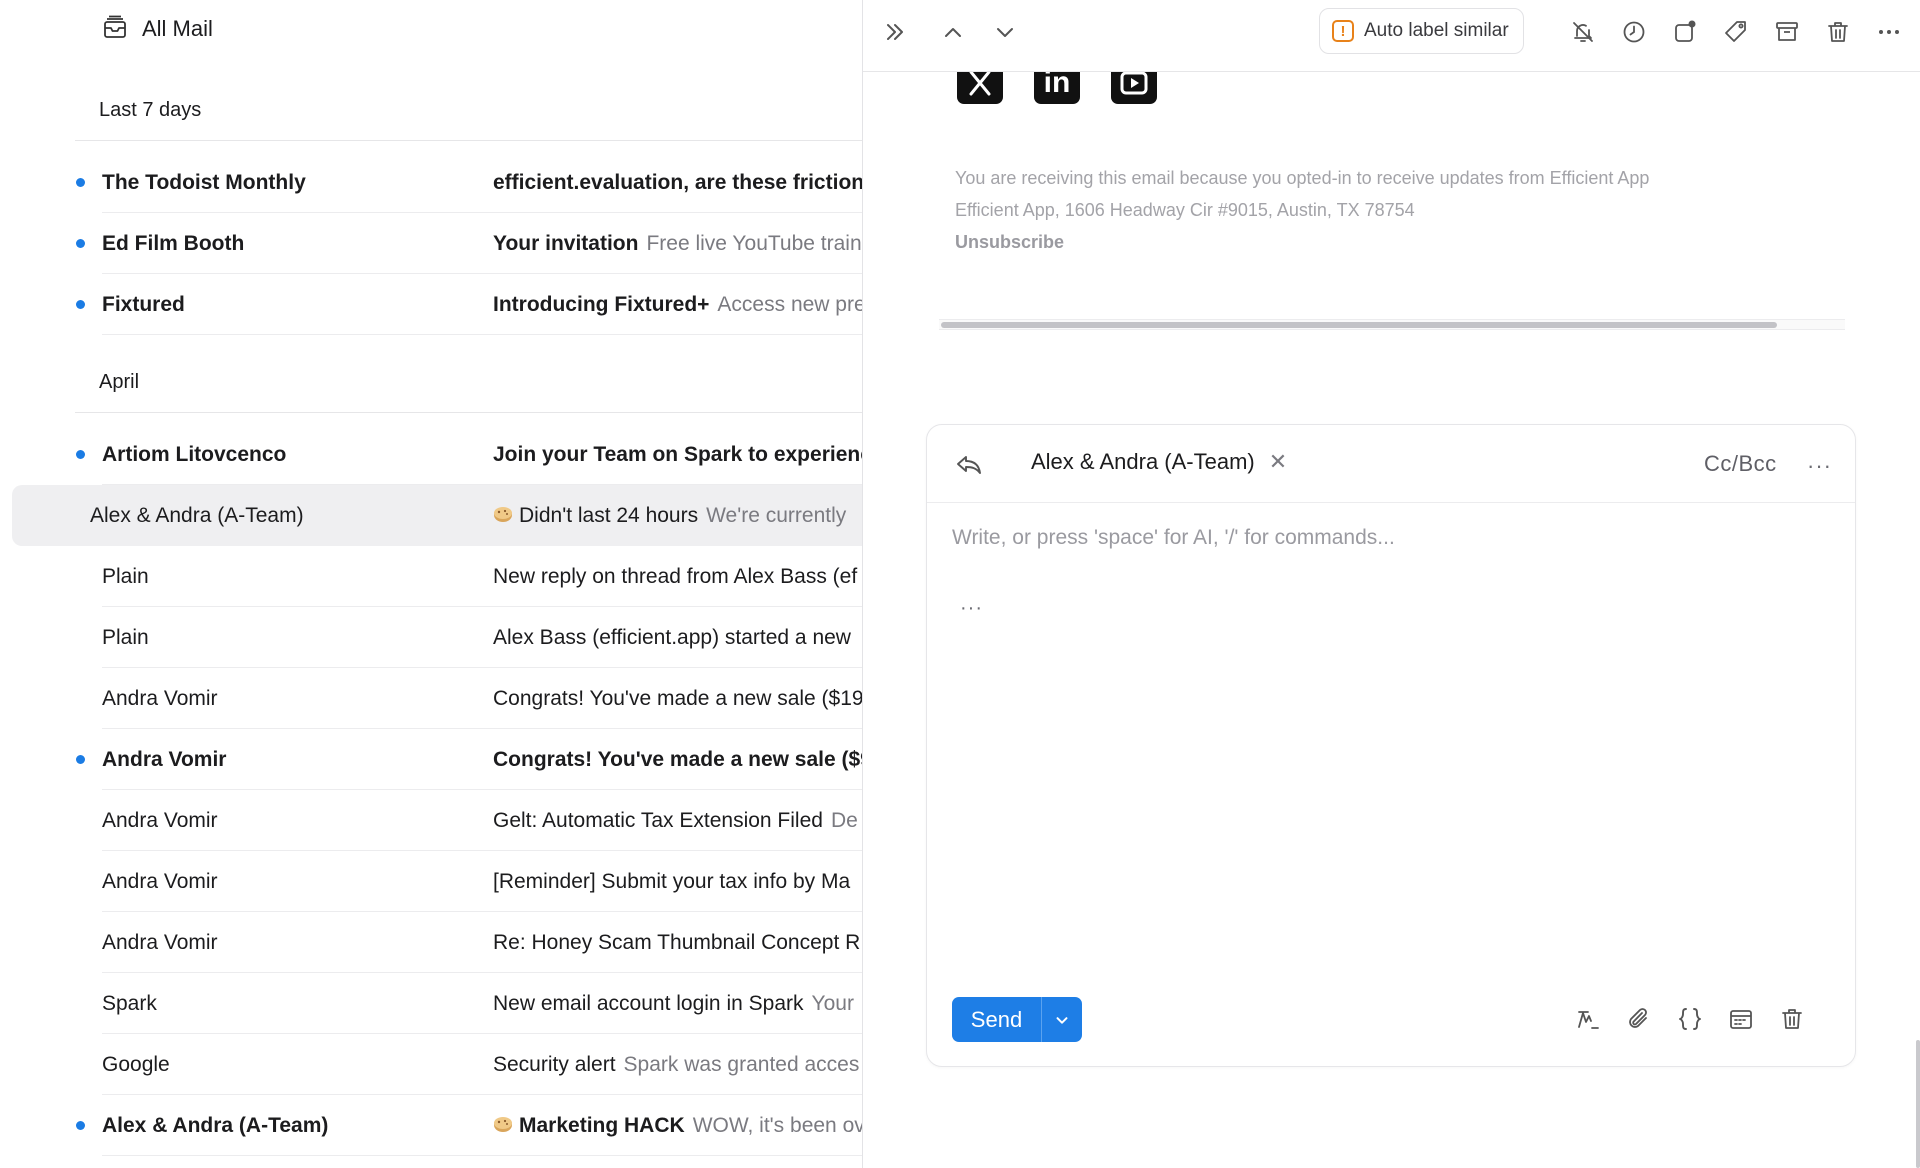 The width and height of the screenshot is (1920, 1168). What do you see at coordinates (602, 1125) in the screenshot?
I see `mail-subject: Marketing HACK` at bounding box center [602, 1125].